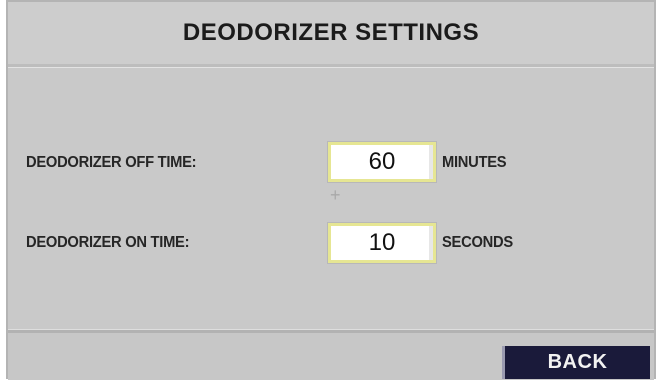 The image size is (662, 381). I want to click on off-time-value: 60, so click(382, 161).